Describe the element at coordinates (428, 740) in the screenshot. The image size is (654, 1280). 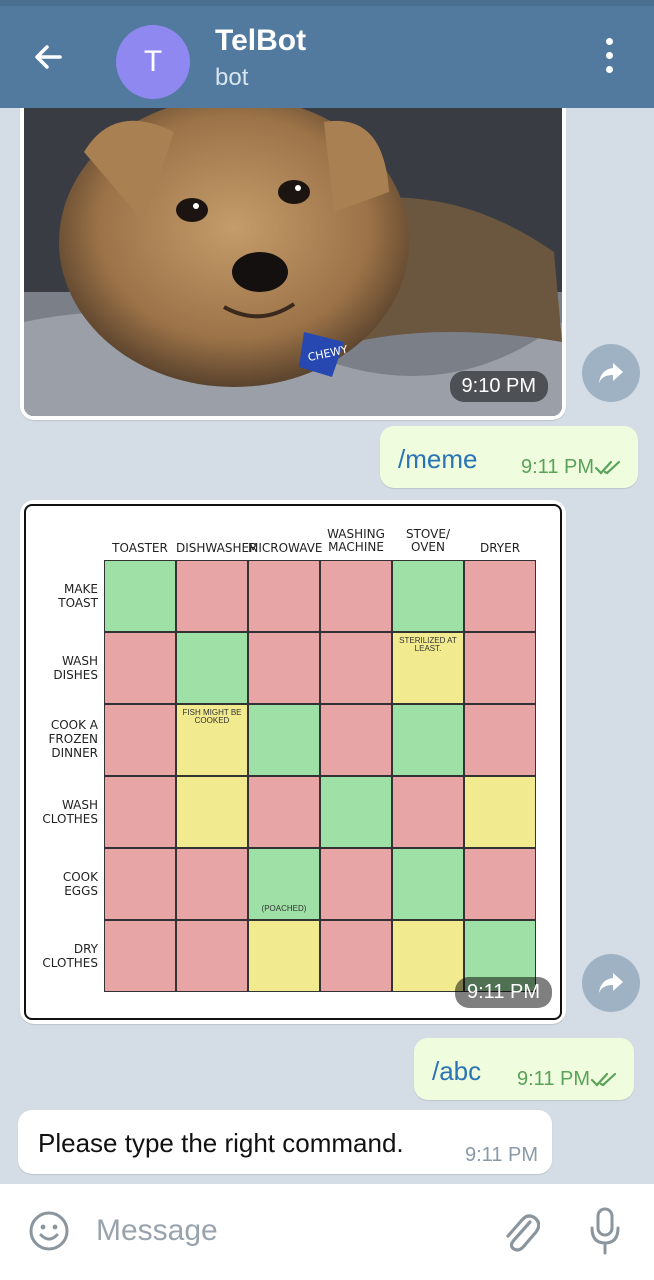
I see `cell-dinner-oven` at that location.